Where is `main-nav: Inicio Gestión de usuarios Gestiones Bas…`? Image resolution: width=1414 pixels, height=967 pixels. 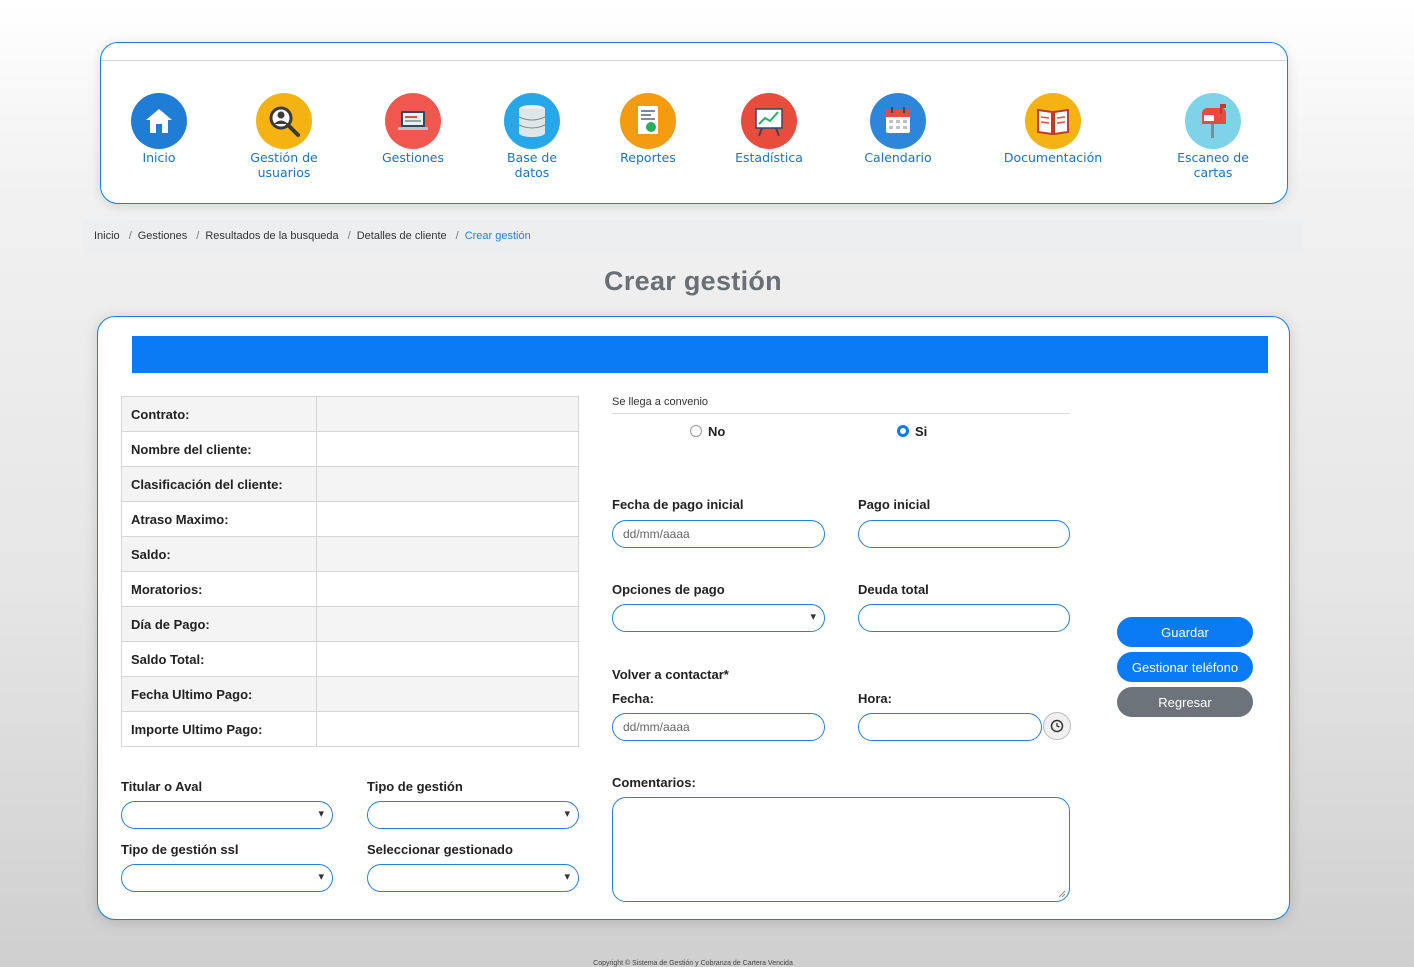 main-nav: Inicio Gestión de usuarios Gestiones Bas… is located at coordinates (694, 123).